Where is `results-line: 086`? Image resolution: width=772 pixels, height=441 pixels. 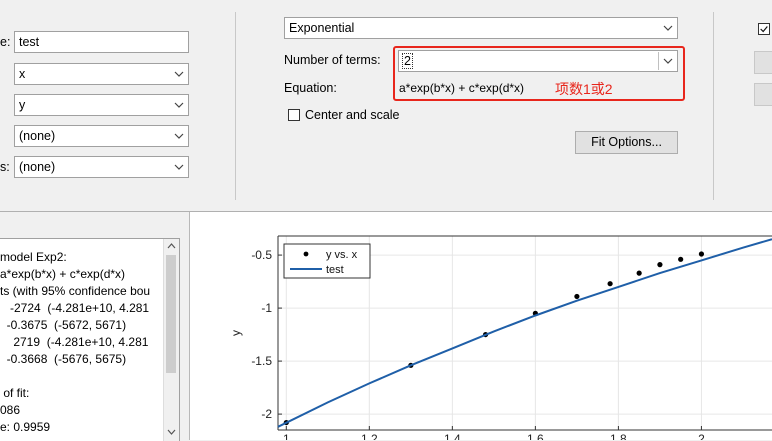
results-line: 086 is located at coordinates (10, 410).